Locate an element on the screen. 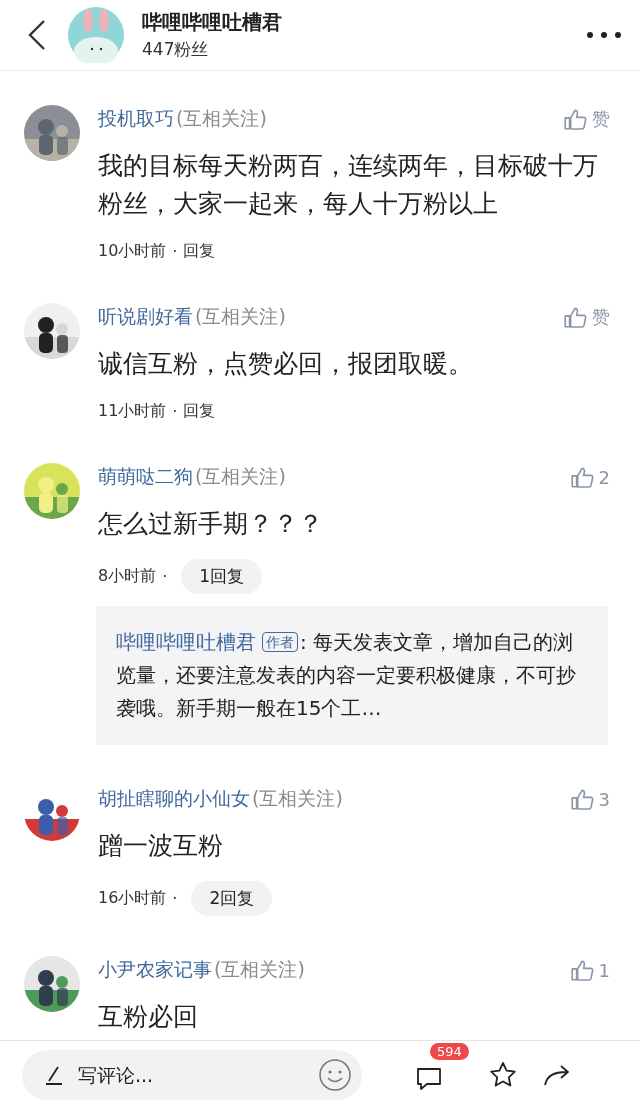 The image size is (640, 1109). comment-time: 8小时前 is located at coordinates (127, 576).